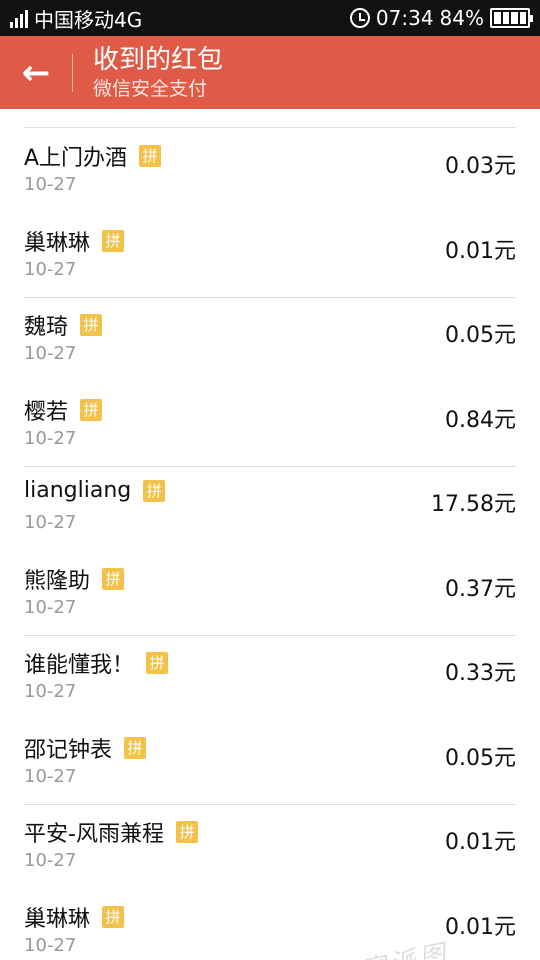  Describe the element at coordinates (76, 158) in the screenshot. I see `sender-name: A上门办酒` at that location.